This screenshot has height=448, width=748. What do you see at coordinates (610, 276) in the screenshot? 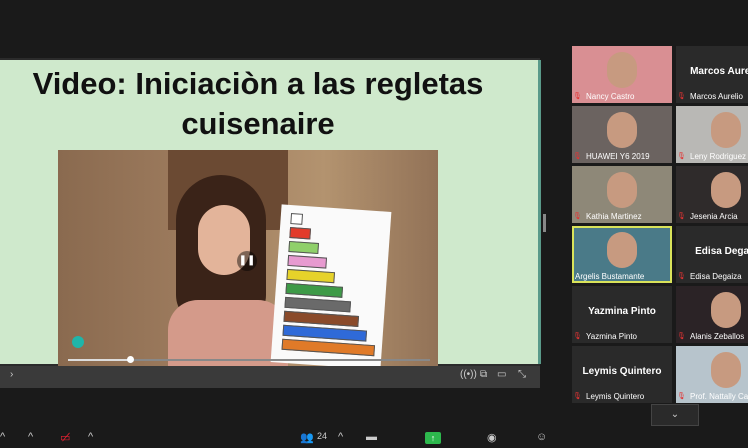
I see `participant-name: Argelis Bustamante` at bounding box center [610, 276].